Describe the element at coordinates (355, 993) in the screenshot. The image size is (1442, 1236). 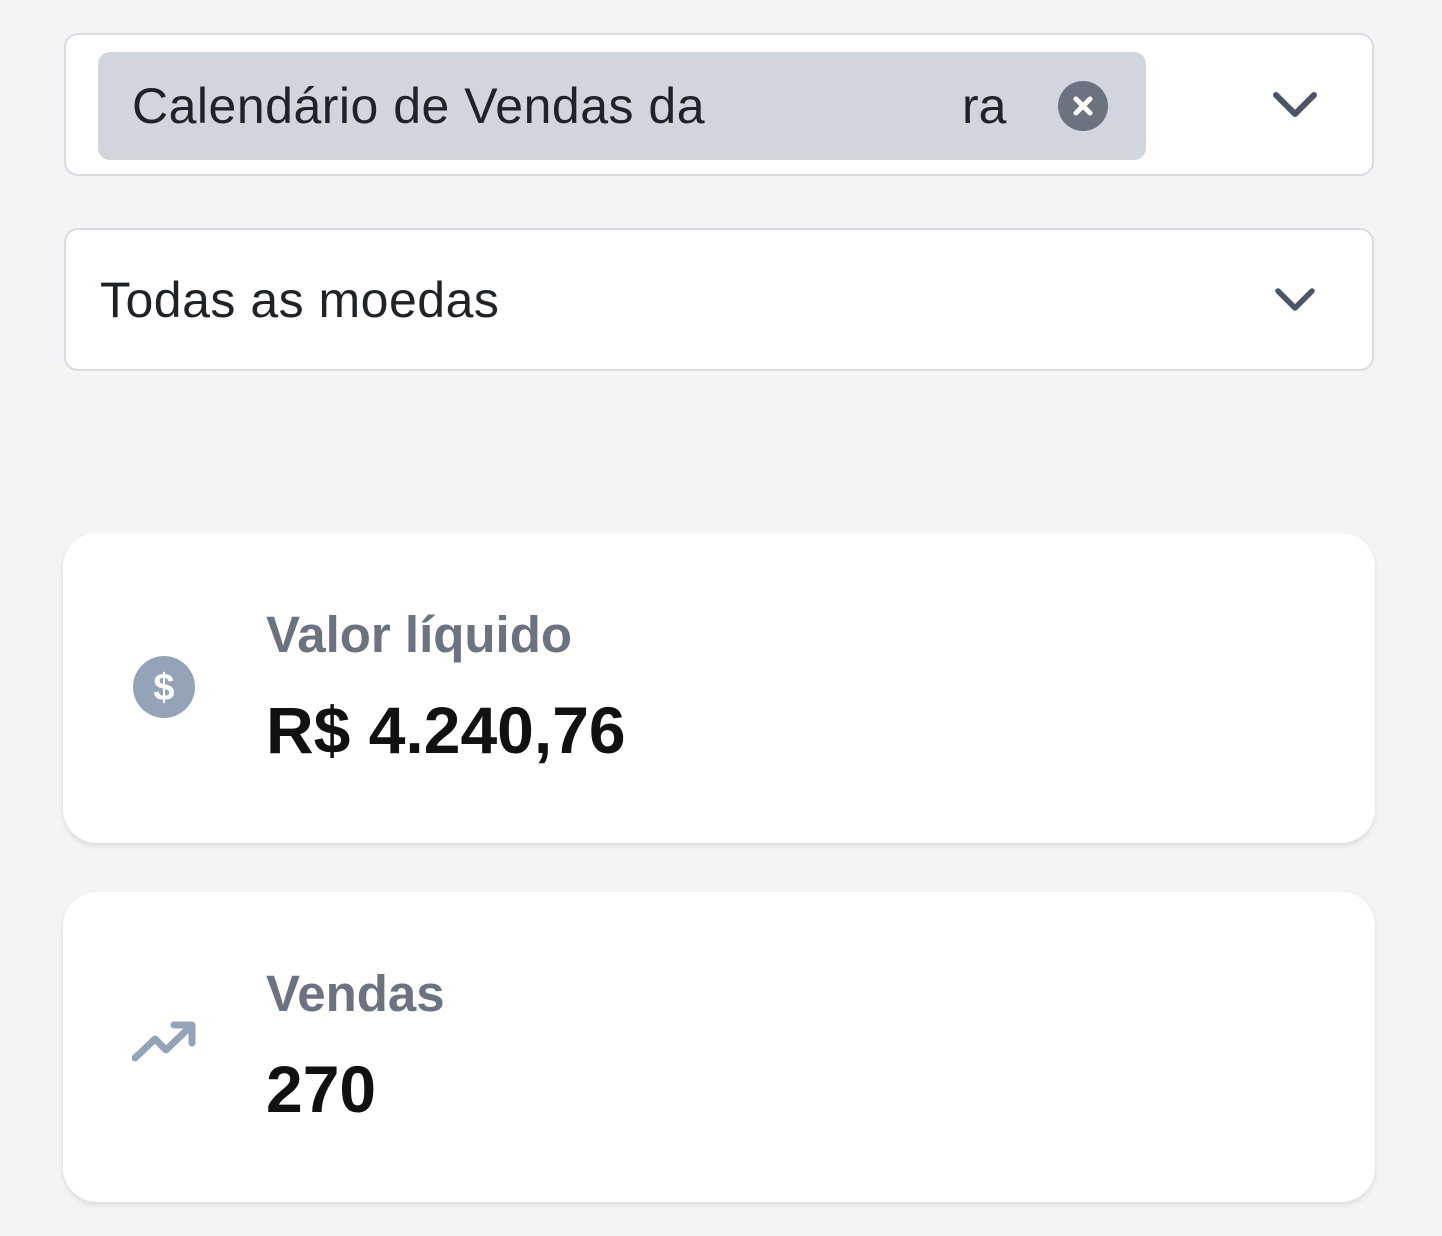
I see `sales-label: Vendas` at that location.